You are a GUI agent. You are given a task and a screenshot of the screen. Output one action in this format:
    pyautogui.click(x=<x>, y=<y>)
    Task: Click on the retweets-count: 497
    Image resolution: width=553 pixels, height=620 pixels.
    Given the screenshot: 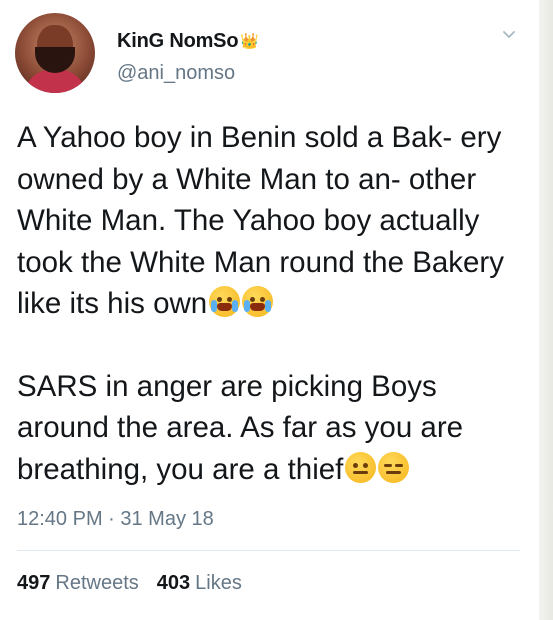 What is the action you would take?
    pyautogui.click(x=34, y=583)
    